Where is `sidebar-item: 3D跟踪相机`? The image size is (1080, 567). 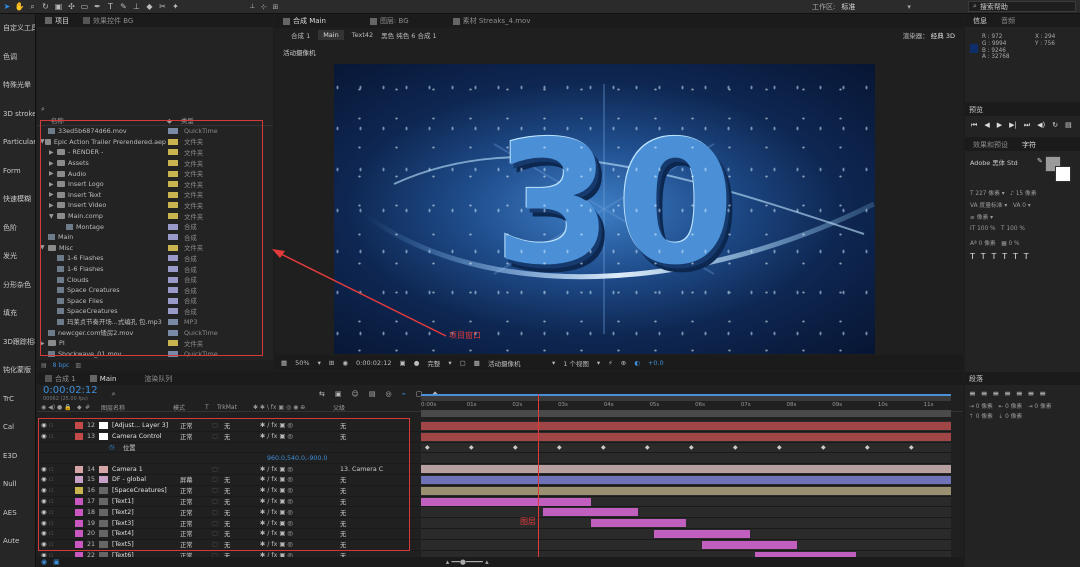
sidebar-item: 3D跟踪相机 is located at coordinates (17, 342).